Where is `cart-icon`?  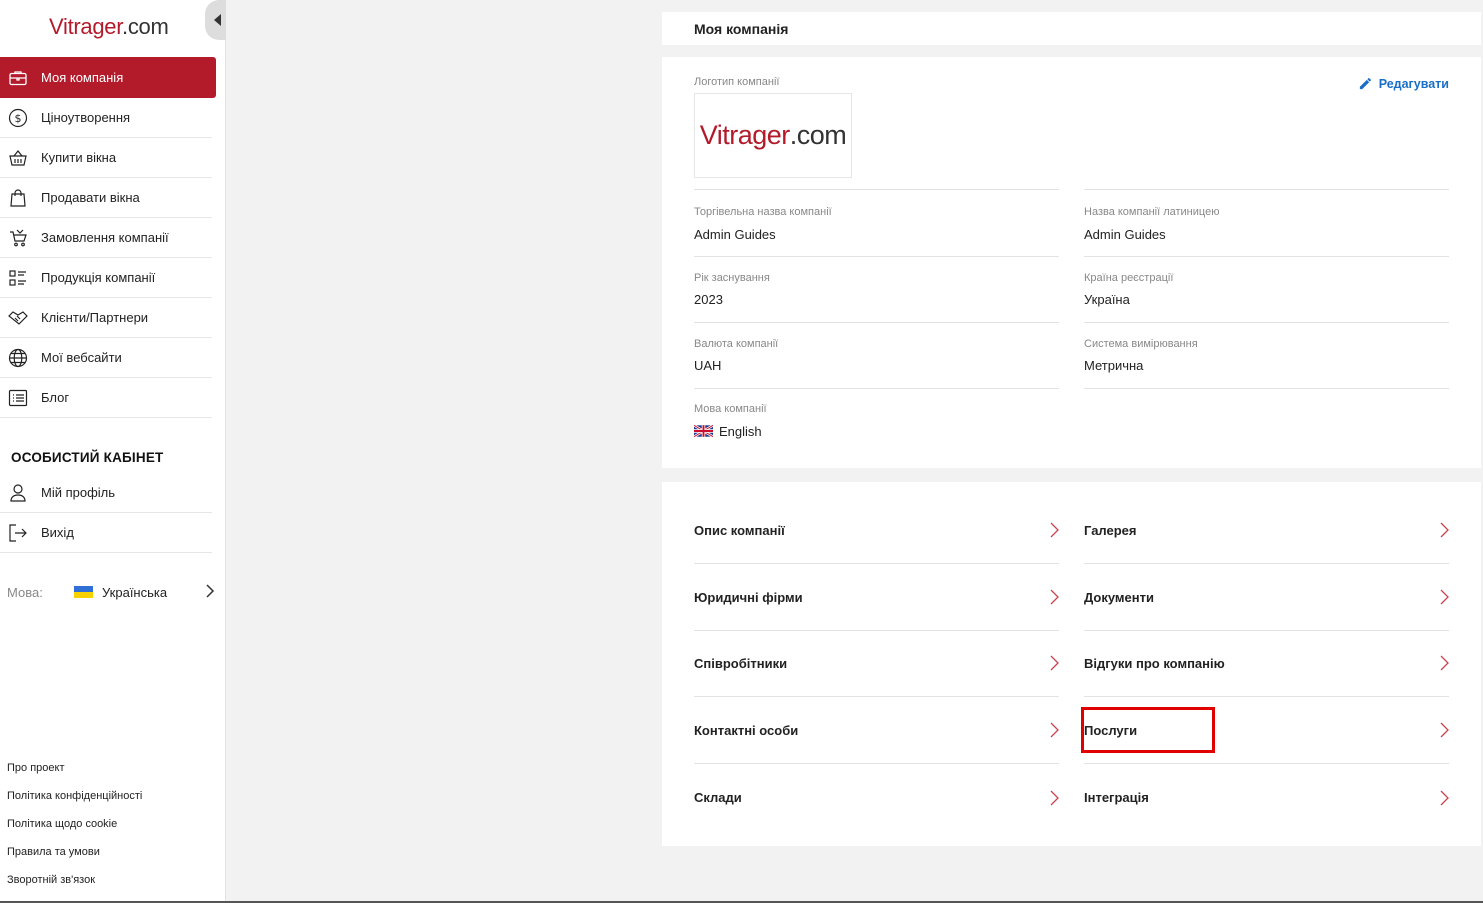 cart-icon is located at coordinates (18, 238).